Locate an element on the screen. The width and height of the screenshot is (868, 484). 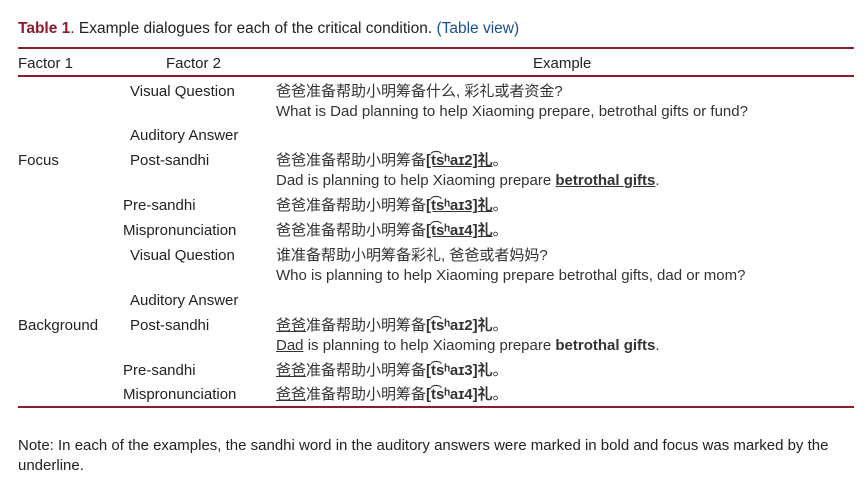
table-view-link: (Table view) is located at coordinates (477, 28).